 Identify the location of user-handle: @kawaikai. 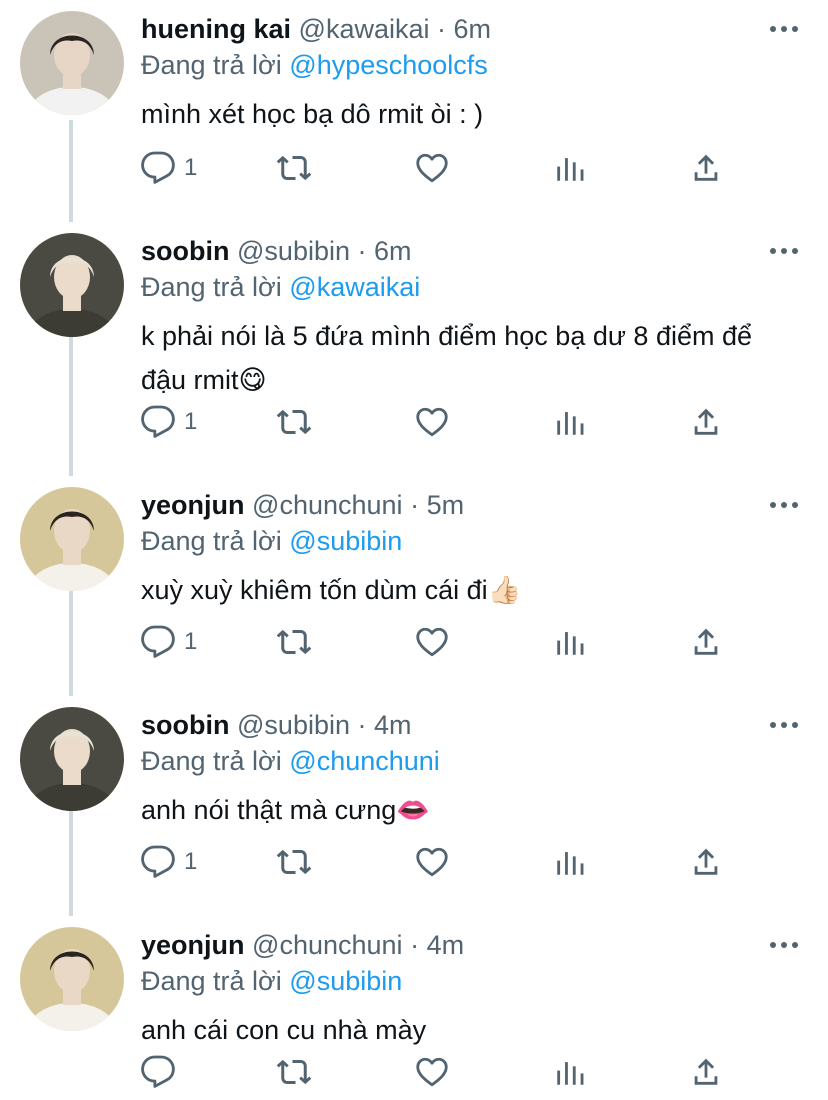
(364, 29).